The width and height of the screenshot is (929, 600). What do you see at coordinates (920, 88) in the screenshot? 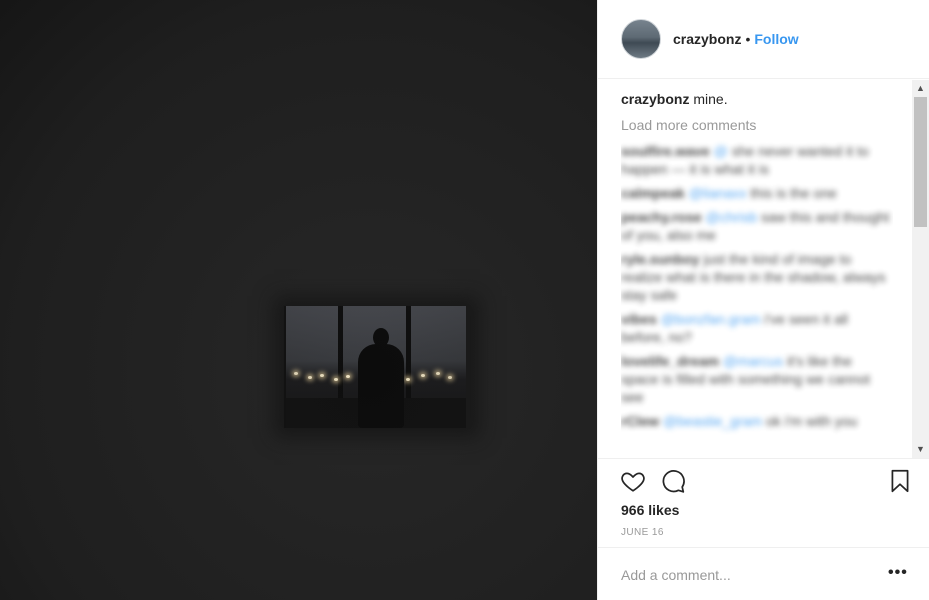
I see `scroll-up-arrow: ▲` at bounding box center [920, 88].